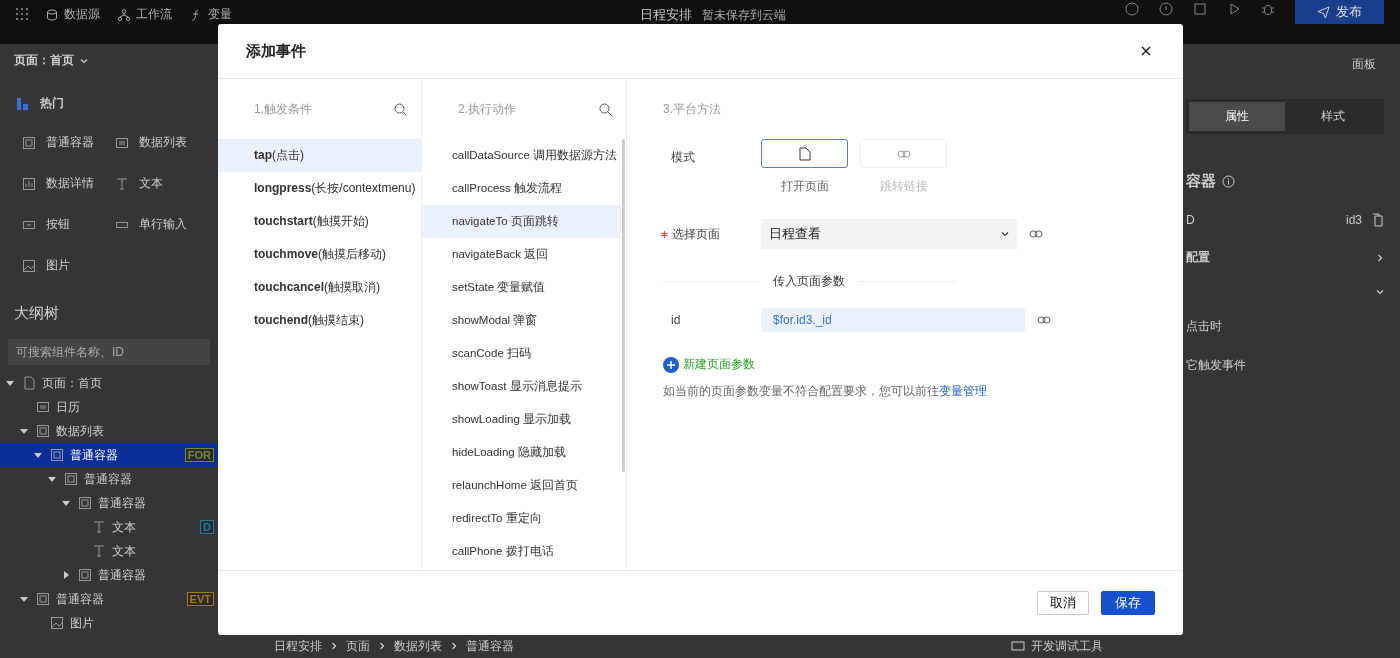  I want to click on component-item: 数据详情, so click(58, 183).